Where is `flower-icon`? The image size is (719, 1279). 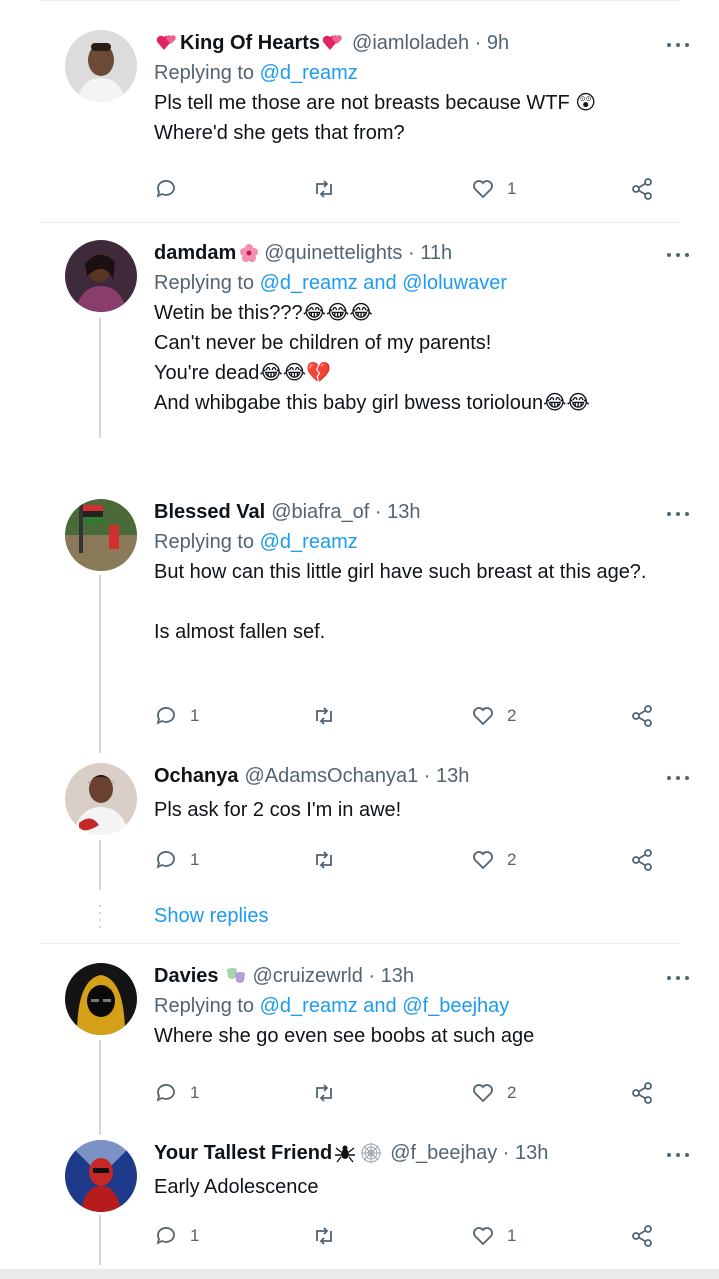
flower-icon is located at coordinates (249, 253).